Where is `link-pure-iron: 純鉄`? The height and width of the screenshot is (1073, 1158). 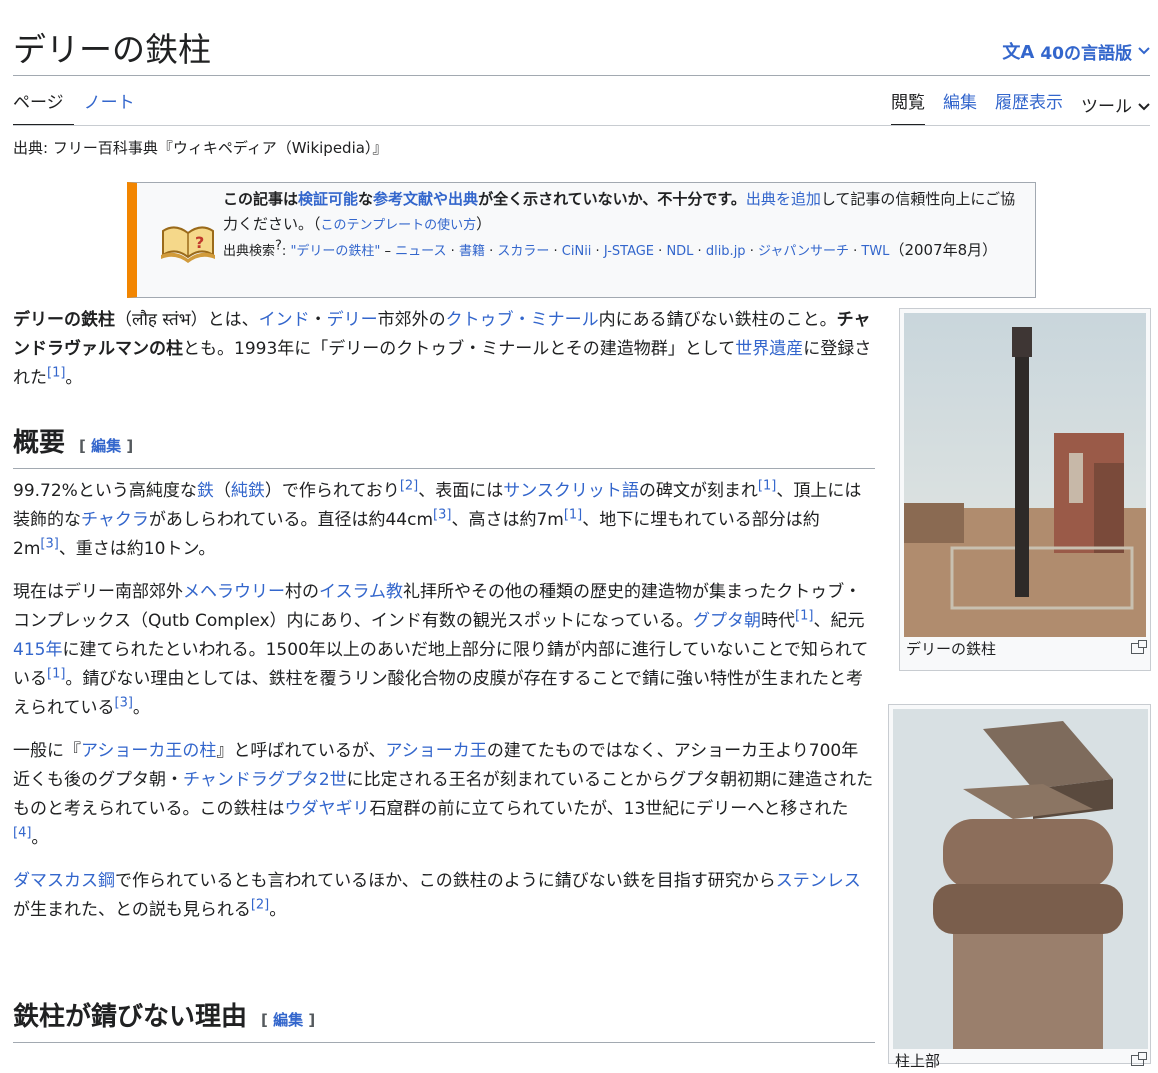 link-pure-iron: 純鉄 is located at coordinates (248, 491).